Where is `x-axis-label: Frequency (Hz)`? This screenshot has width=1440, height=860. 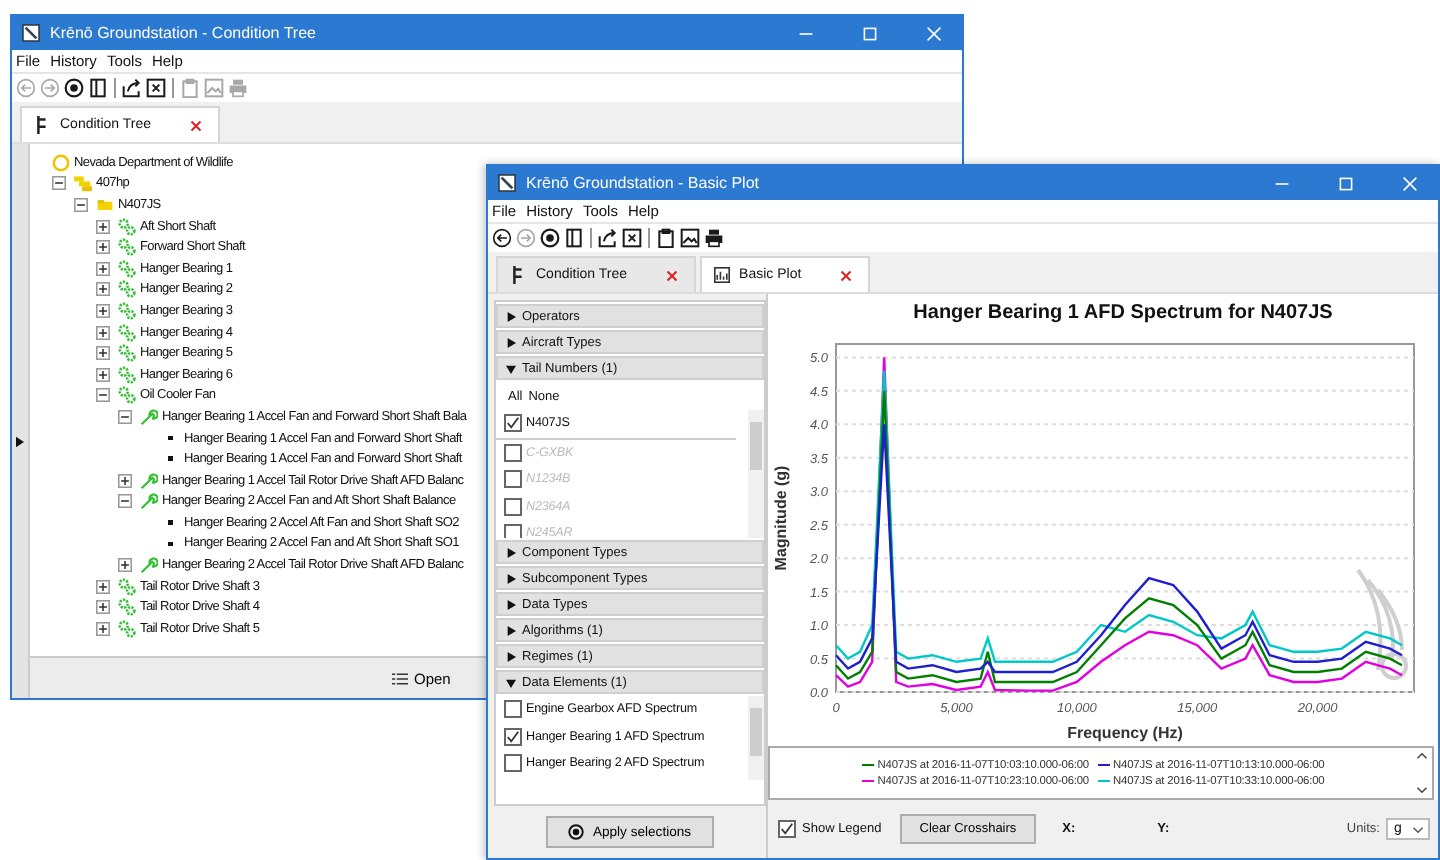 x-axis-label: Frequency (Hz) is located at coordinates (1125, 733).